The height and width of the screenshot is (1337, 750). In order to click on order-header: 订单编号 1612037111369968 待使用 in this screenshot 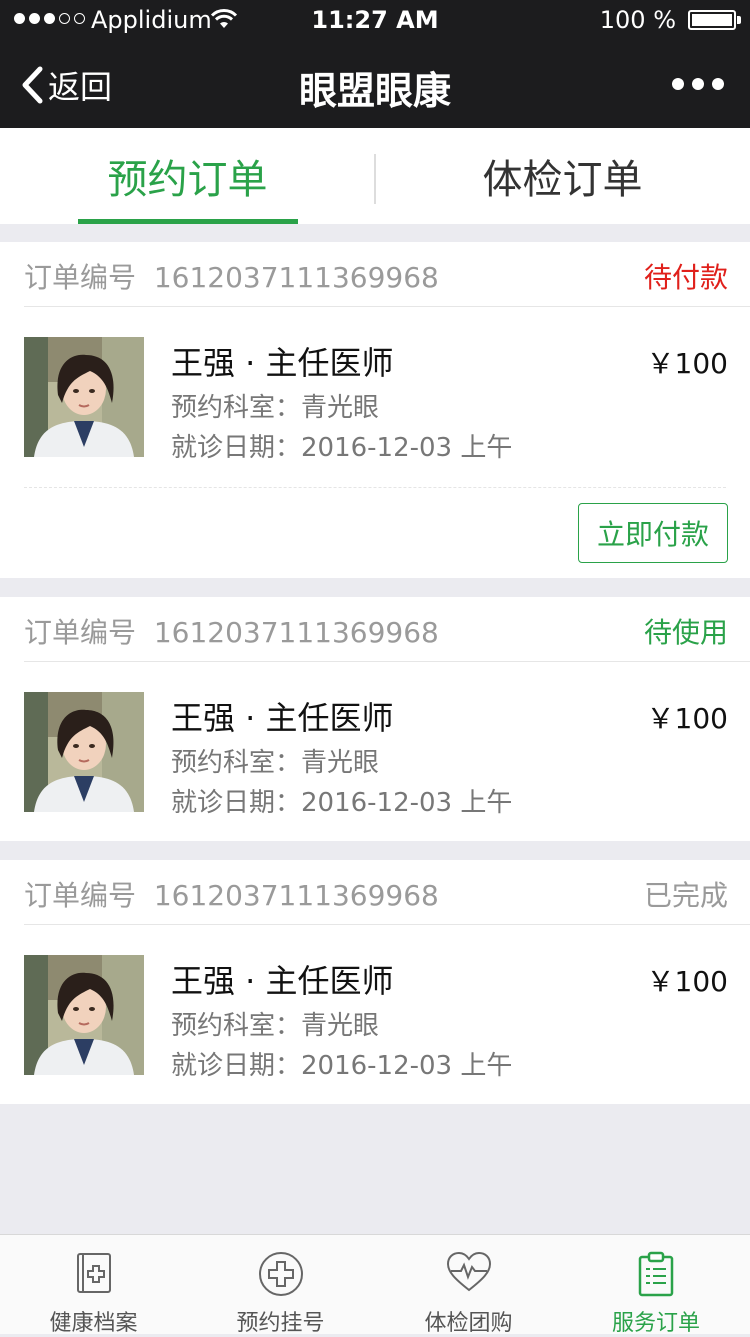, I will do `click(375, 629)`.